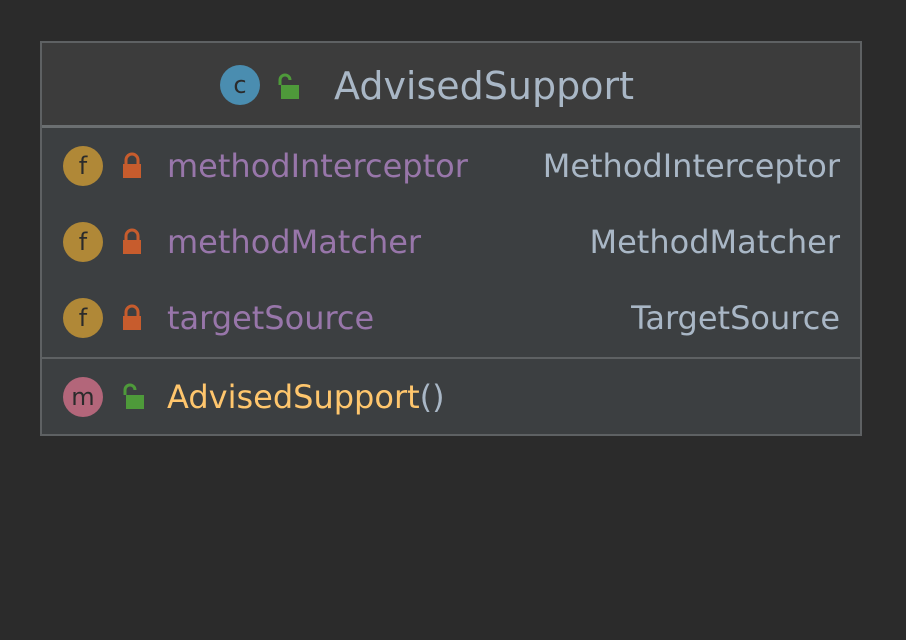 Image resolution: width=906 pixels, height=640 pixels. What do you see at coordinates (432, 397) in the screenshot?
I see `method-params: ()` at bounding box center [432, 397].